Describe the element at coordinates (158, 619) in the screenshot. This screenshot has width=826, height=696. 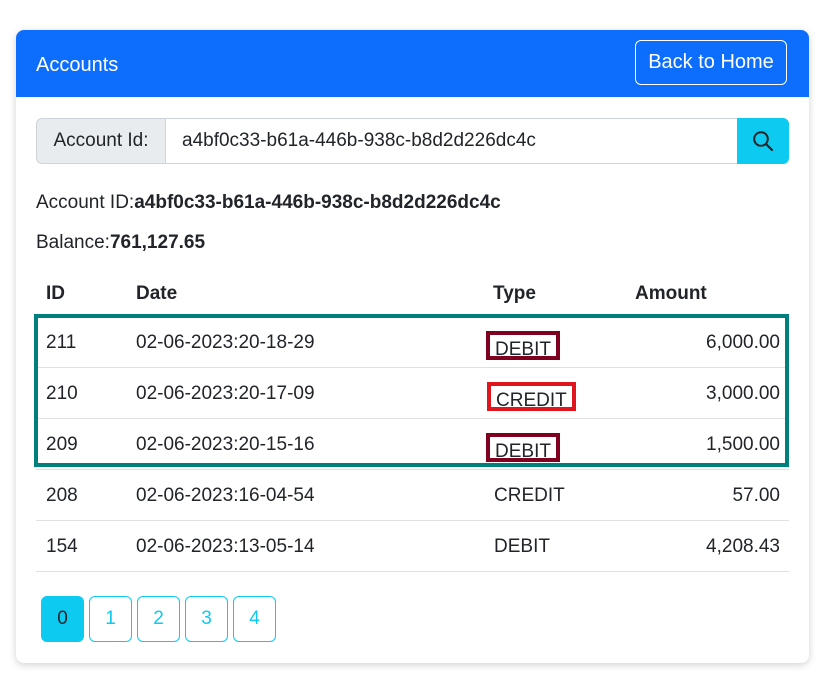
I see `page-button-2: 2` at that location.